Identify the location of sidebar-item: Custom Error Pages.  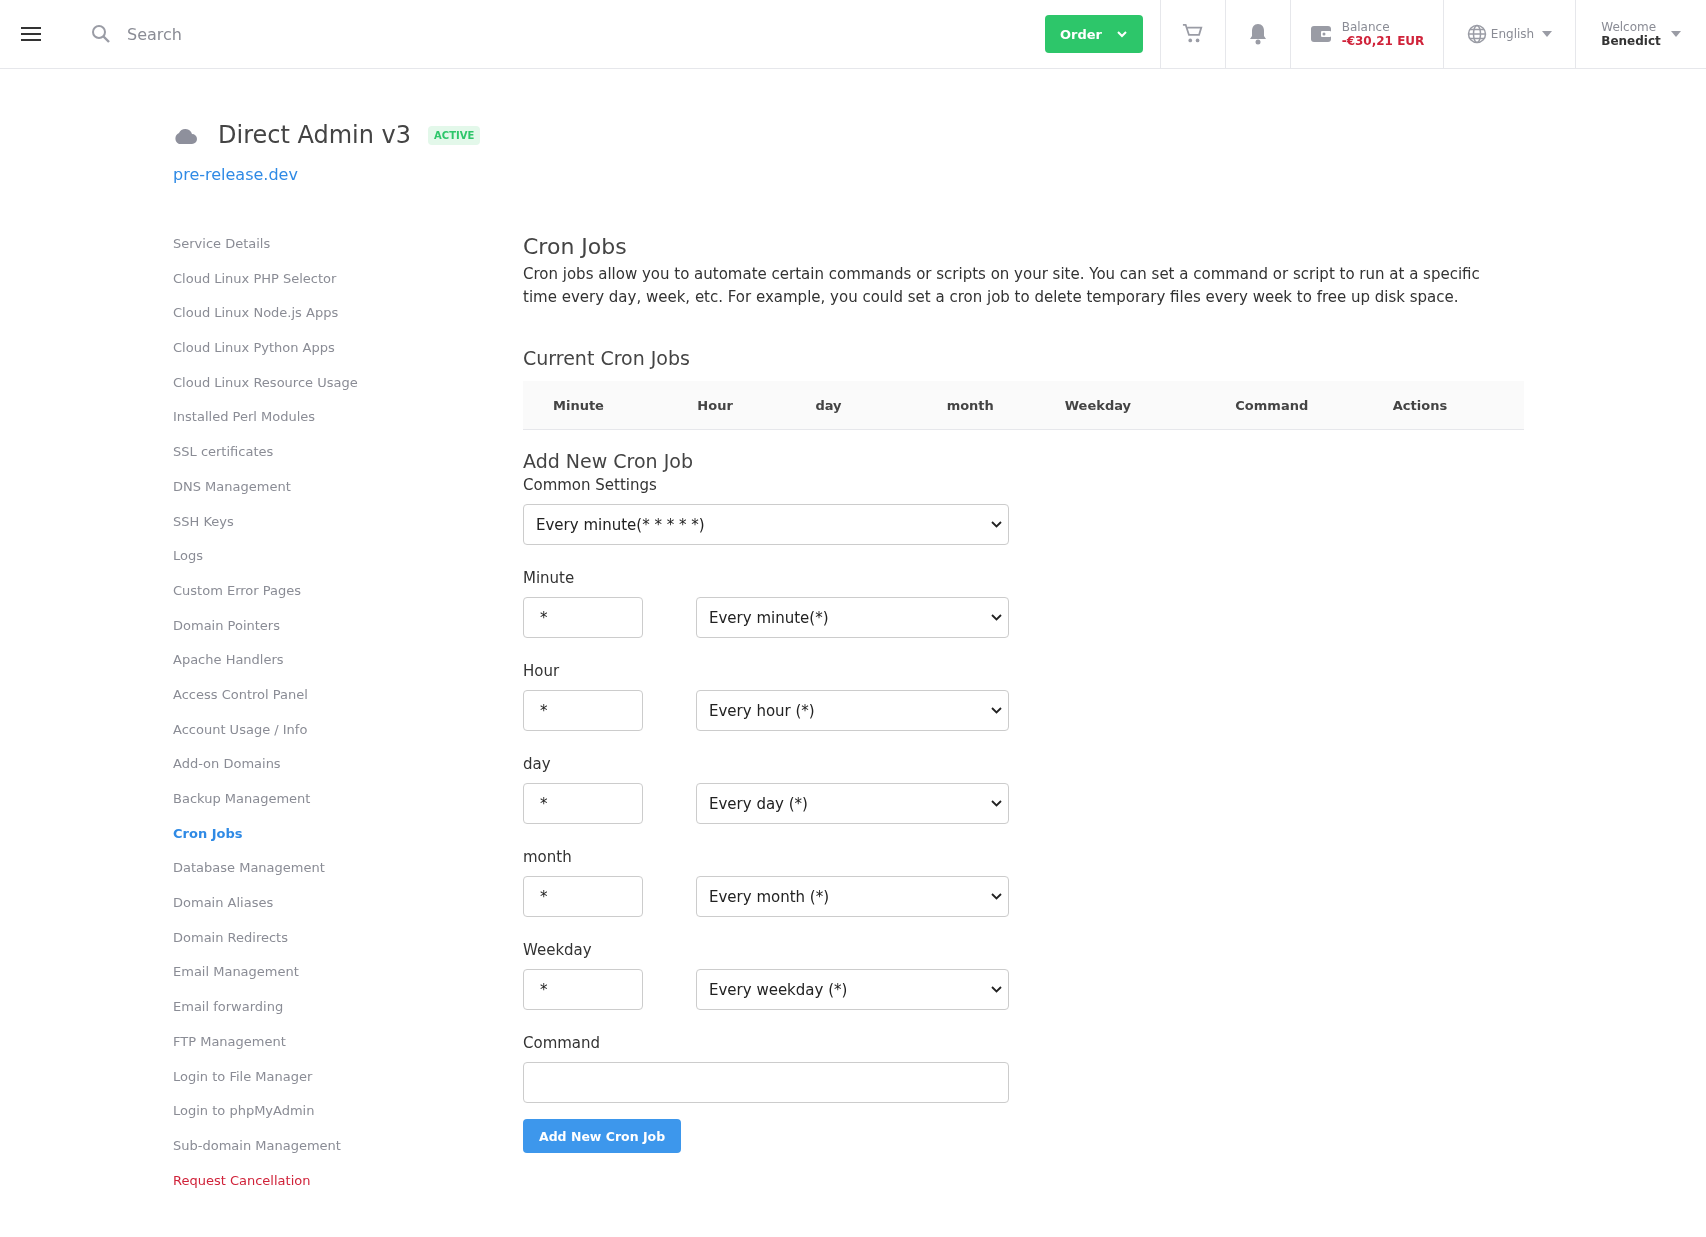
(348, 598).